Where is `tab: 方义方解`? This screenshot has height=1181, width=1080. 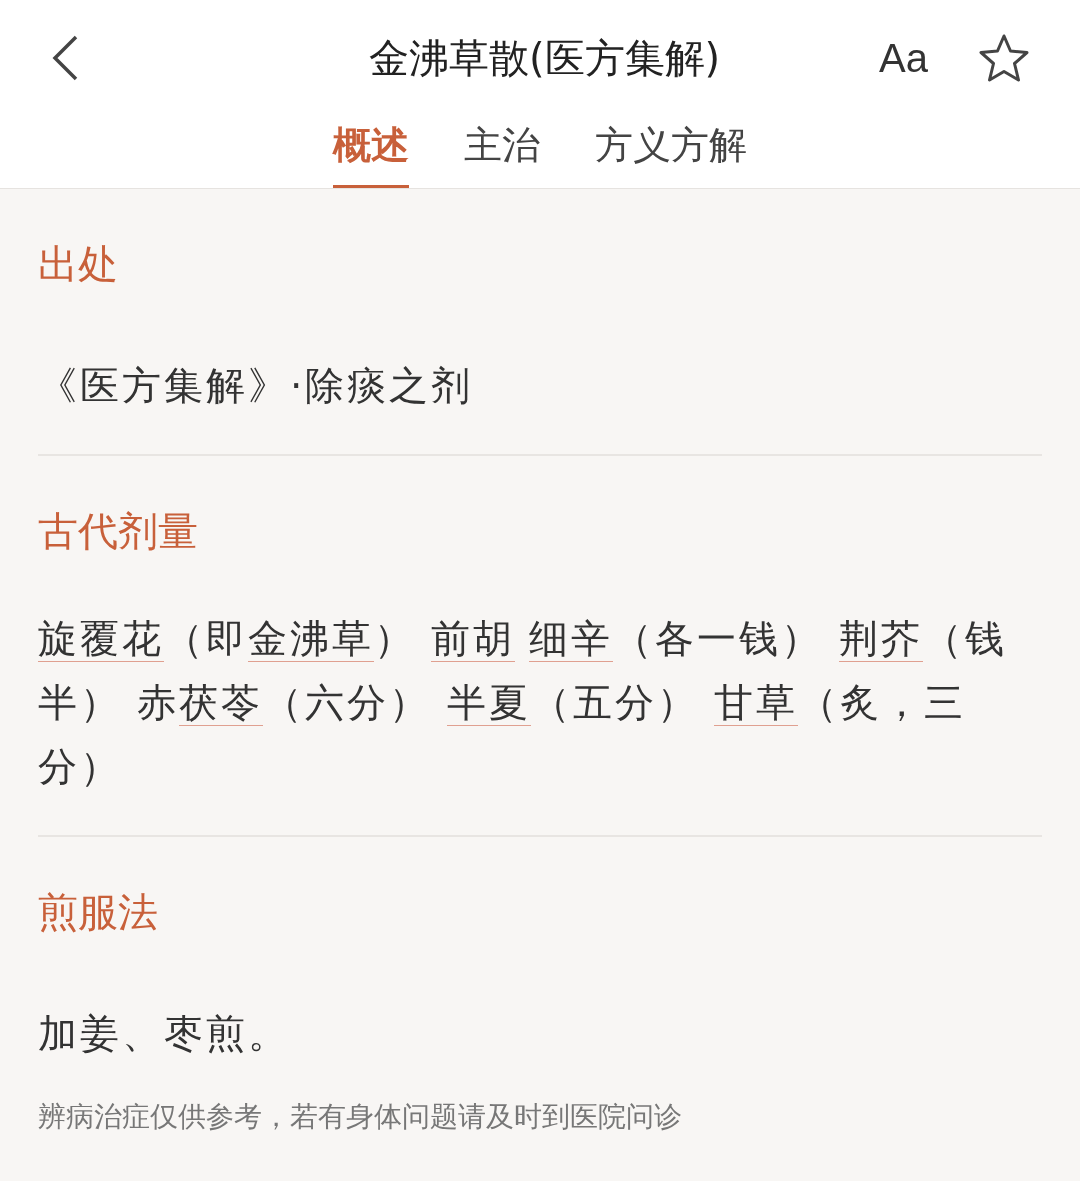
tab: 方义方解 is located at coordinates (671, 150).